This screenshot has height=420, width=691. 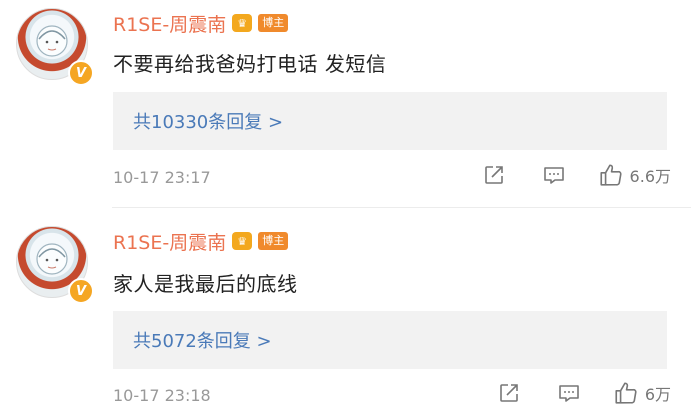 I want to click on view-replies-button: 共10330条回复 >, so click(x=390, y=121).